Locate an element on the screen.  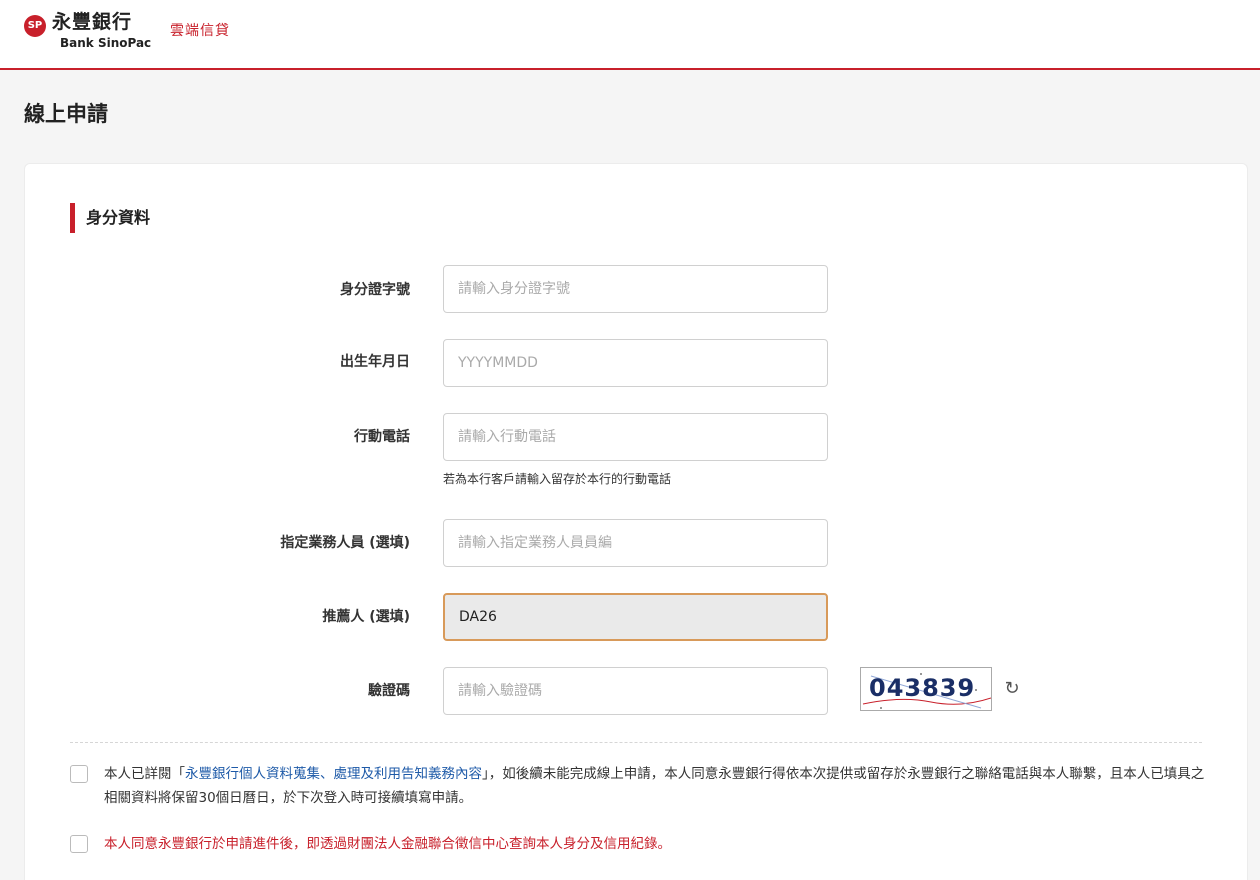
credit-check-consent-checkbox is located at coordinates (79, 844).